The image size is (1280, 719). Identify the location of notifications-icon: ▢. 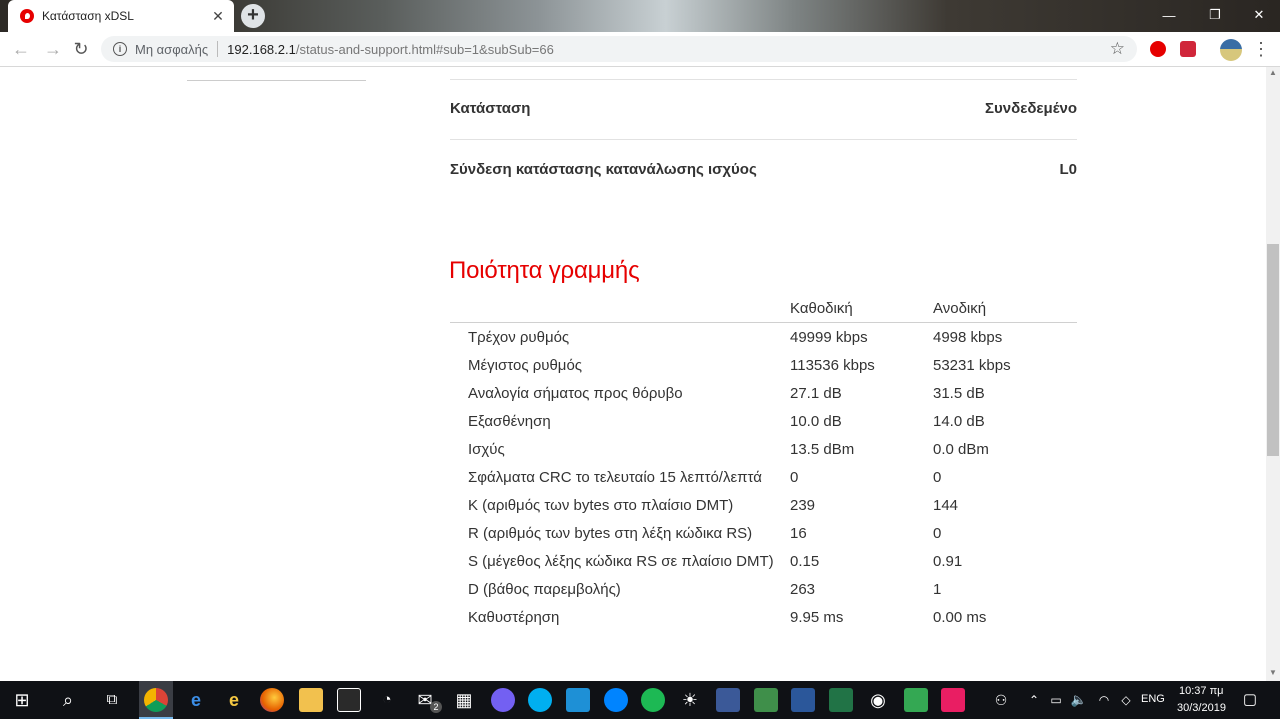
(1250, 700).